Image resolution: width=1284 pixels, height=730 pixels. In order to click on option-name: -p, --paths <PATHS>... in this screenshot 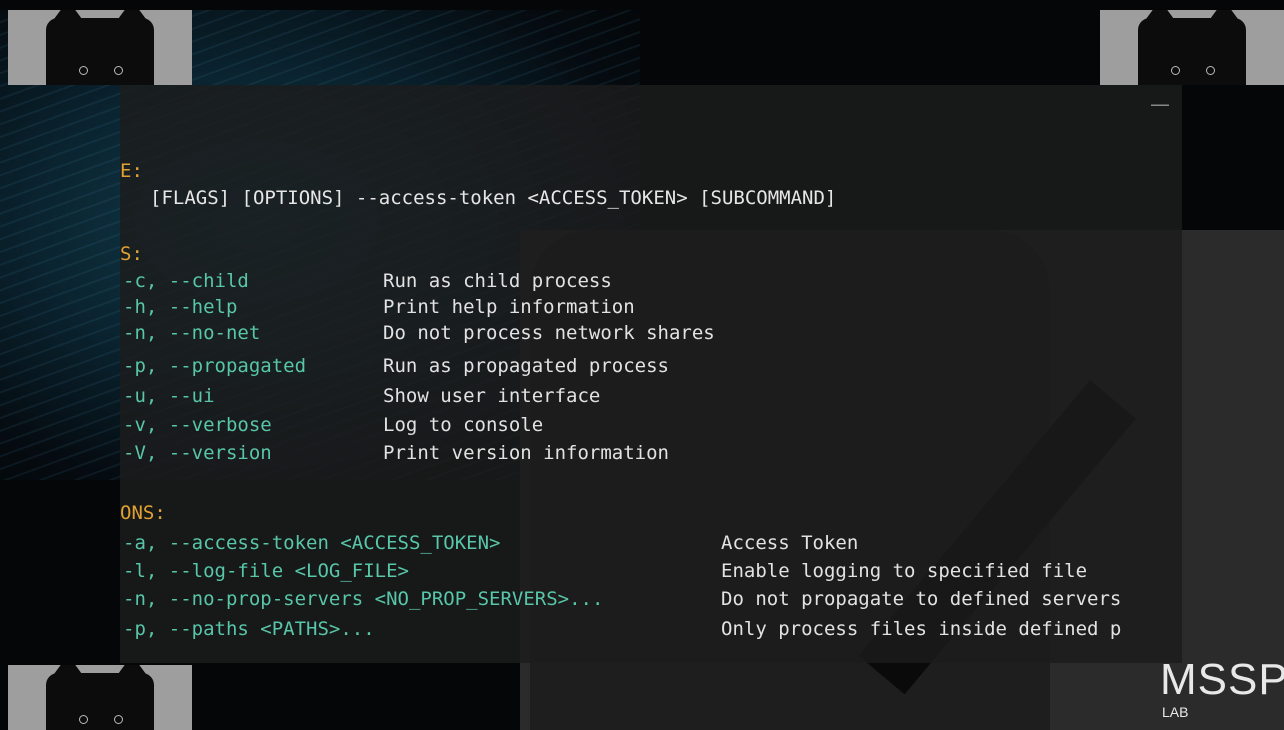, I will do `click(249, 629)`.